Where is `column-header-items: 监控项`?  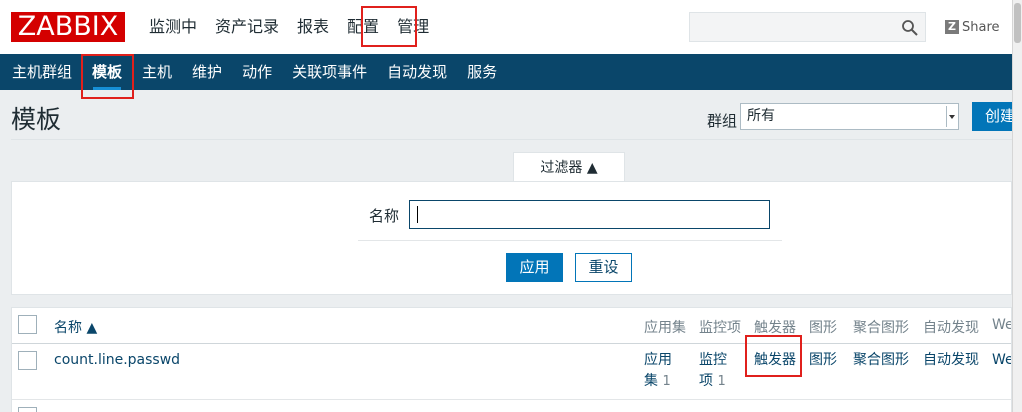
column-header-items: 监控项 is located at coordinates (720, 328).